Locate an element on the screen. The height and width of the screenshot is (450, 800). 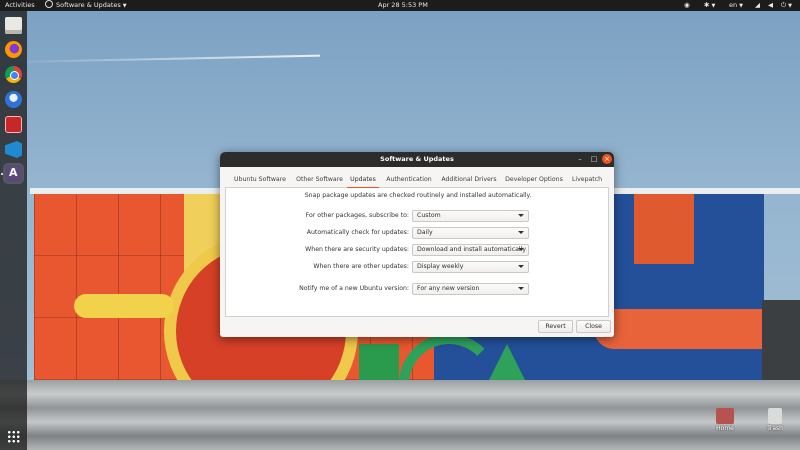
tab-other-software: Other Software is located at coordinates (319, 179).